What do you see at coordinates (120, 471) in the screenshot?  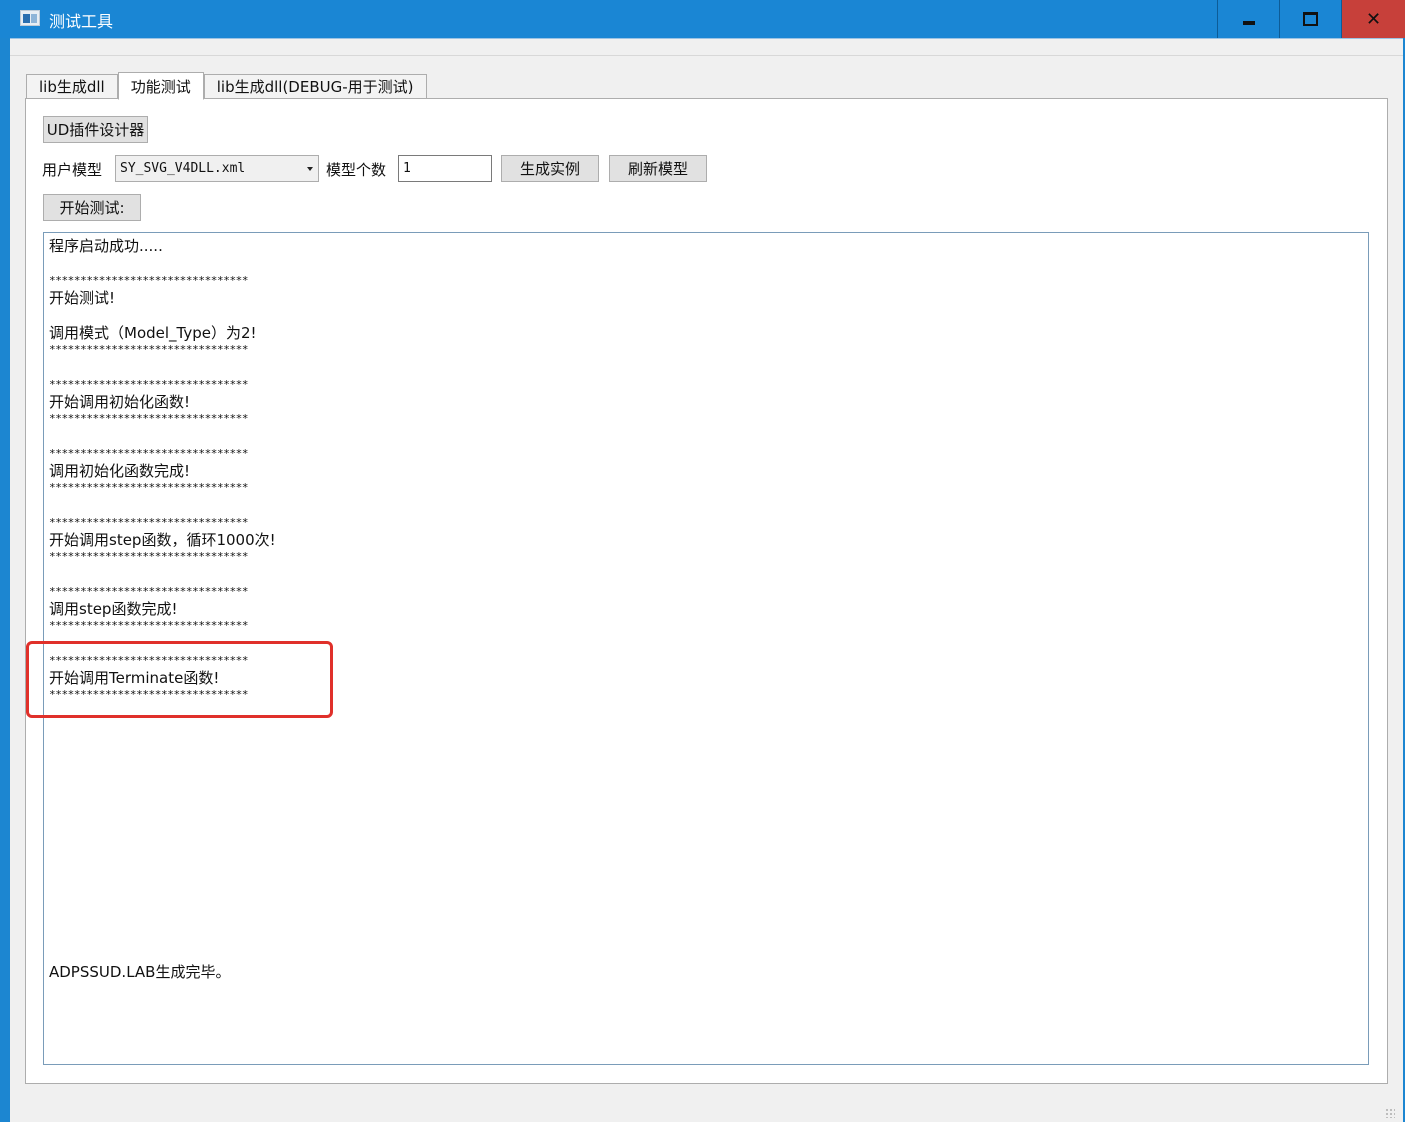 I see `log-line: 调用初始化函数完成!` at bounding box center [120, 471].